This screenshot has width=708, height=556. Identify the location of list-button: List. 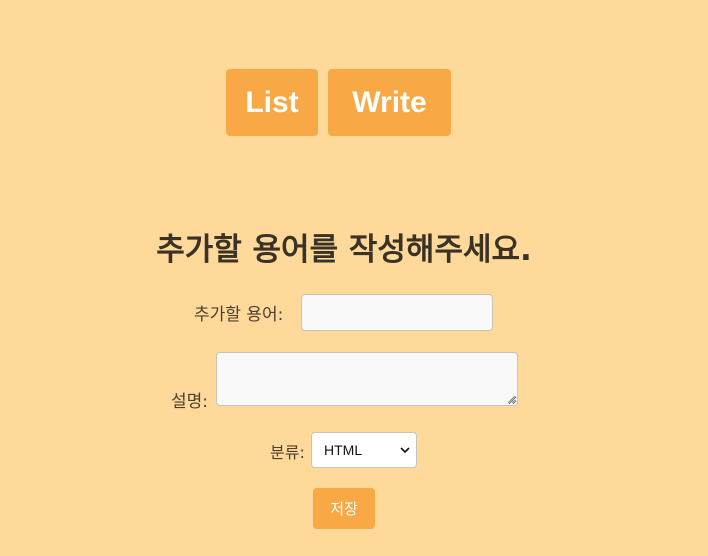
(272, 102).